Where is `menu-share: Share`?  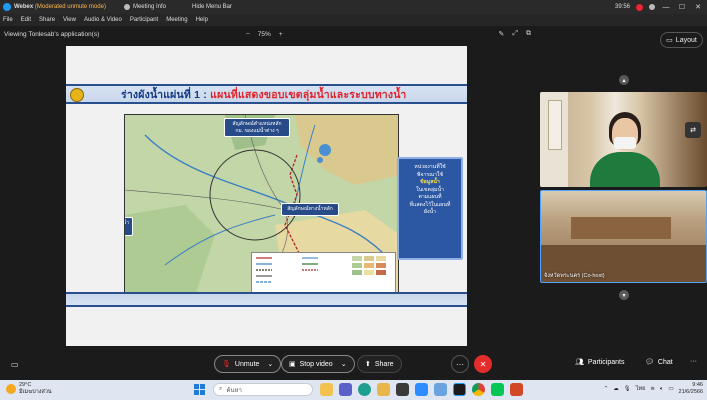
menu-share: Share is located at coordinates (47, 20).